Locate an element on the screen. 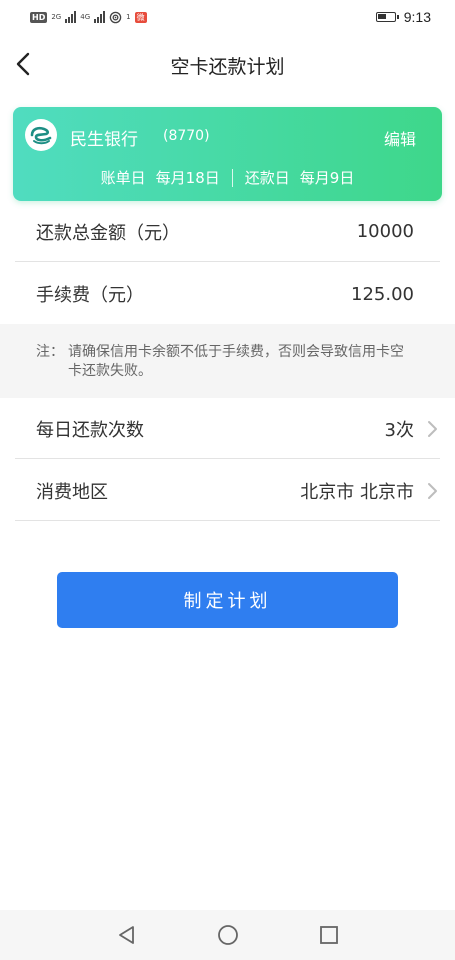 The width and height of the screenshot is (455, 960). square-recent-icon is located at coordinates (328, 935).